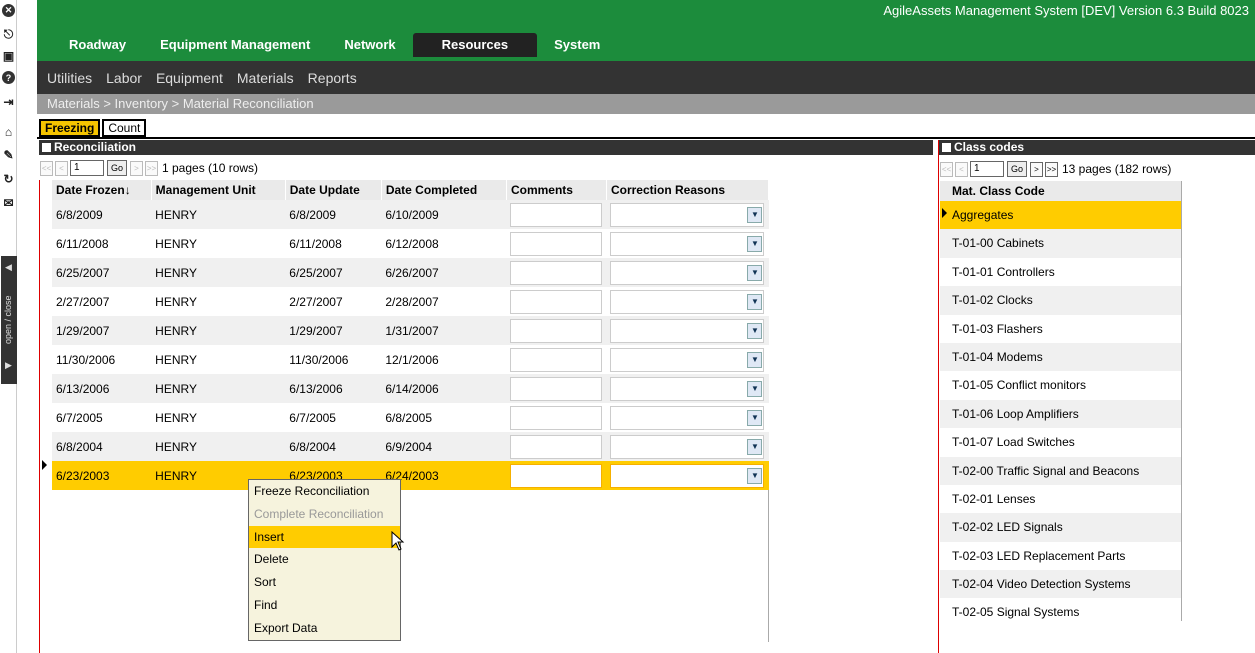 Image resolution: width=1255 pixels, height=653 pixels. What do you see at coordinates (410, 359) in the screenshot?
I see `table-row: 11/30/2006 HENRY 11/30/2006 12/1/2006 ▼` at bounding box center [410, 359].